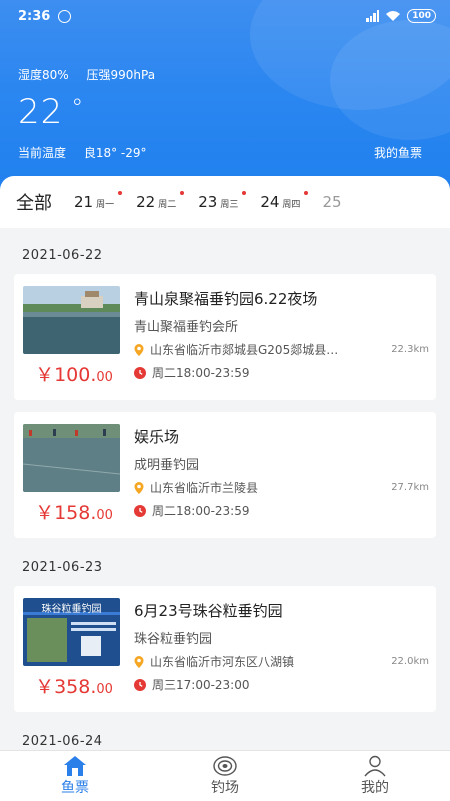 This screenshot has width=450, height=801. What do you see at coordinates (208, 611) in the screenshot?
I see `ticket-title: 6月23号珠谷粒垂钓园` at bounding box center [208, 611].